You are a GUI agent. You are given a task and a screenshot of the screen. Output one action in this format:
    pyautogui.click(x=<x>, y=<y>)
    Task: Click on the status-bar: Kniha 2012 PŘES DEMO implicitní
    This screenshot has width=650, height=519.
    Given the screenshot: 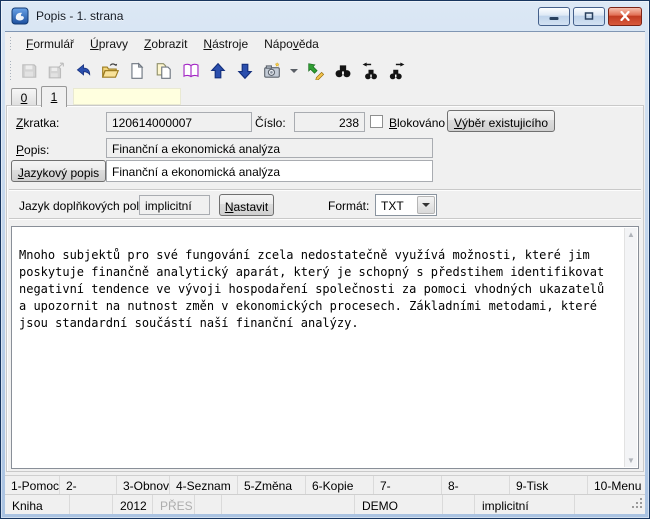 What is the action you would take?
    pyautogui.click(x=325, y=504)
    